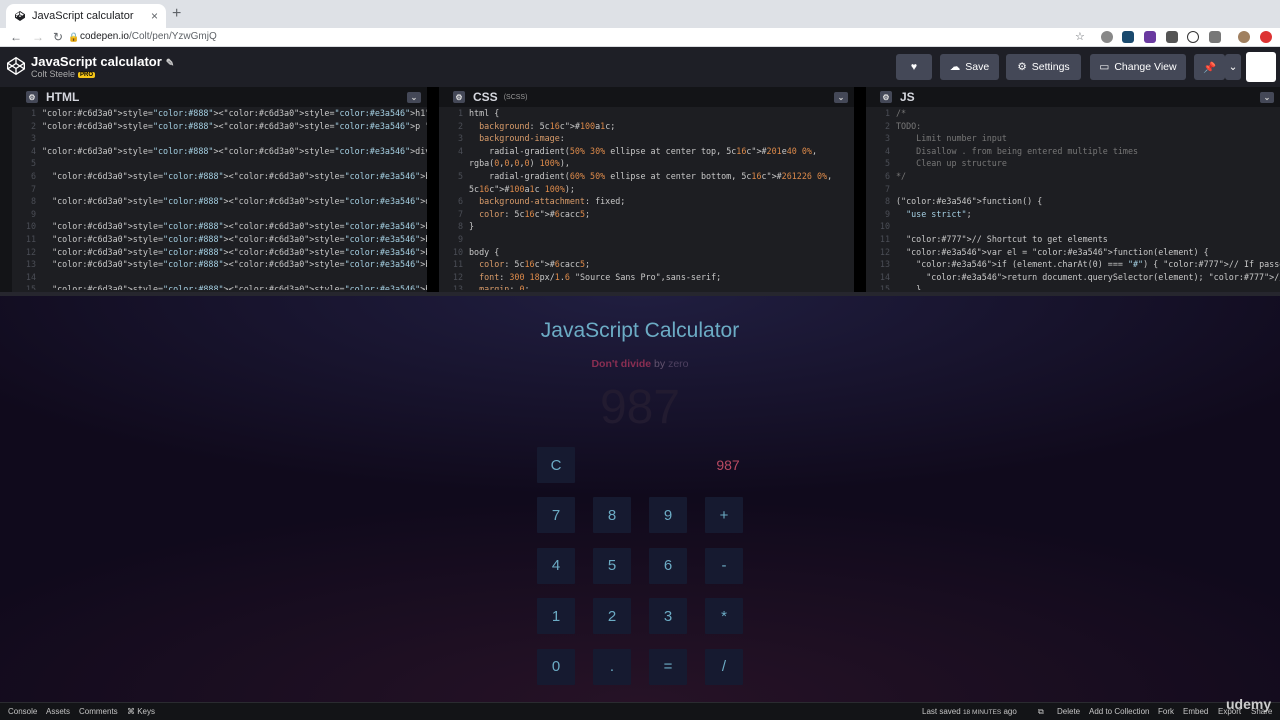  I want to click on assets-button: Assets, so click(58, 711).